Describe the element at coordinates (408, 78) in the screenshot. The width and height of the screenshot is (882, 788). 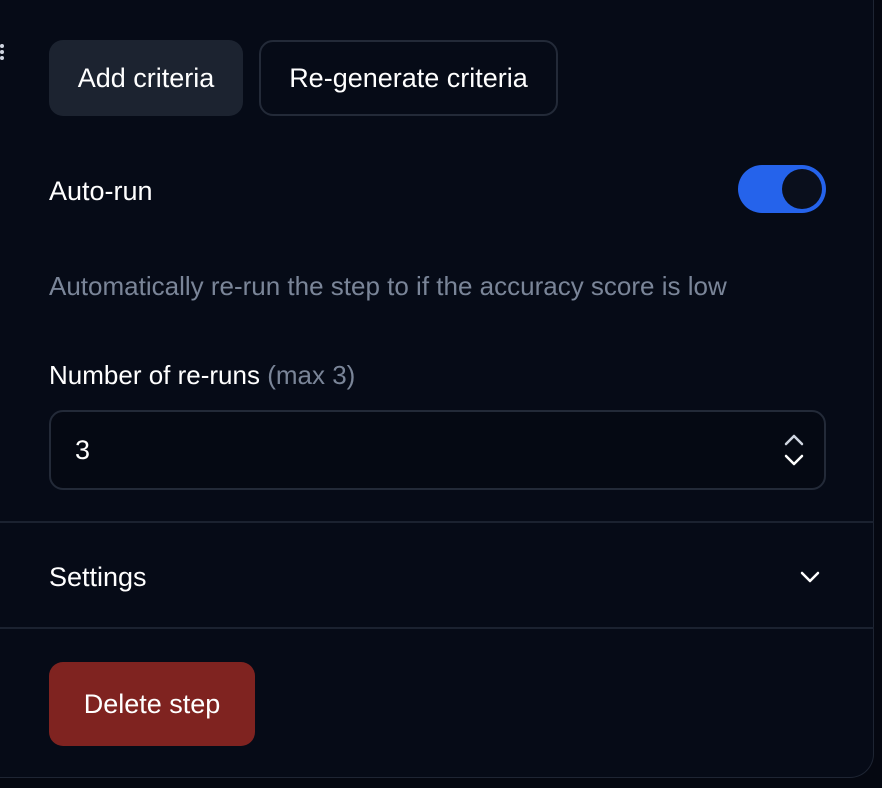
I see `regenerate-criteria-button: Re-generate criteria` at that location.